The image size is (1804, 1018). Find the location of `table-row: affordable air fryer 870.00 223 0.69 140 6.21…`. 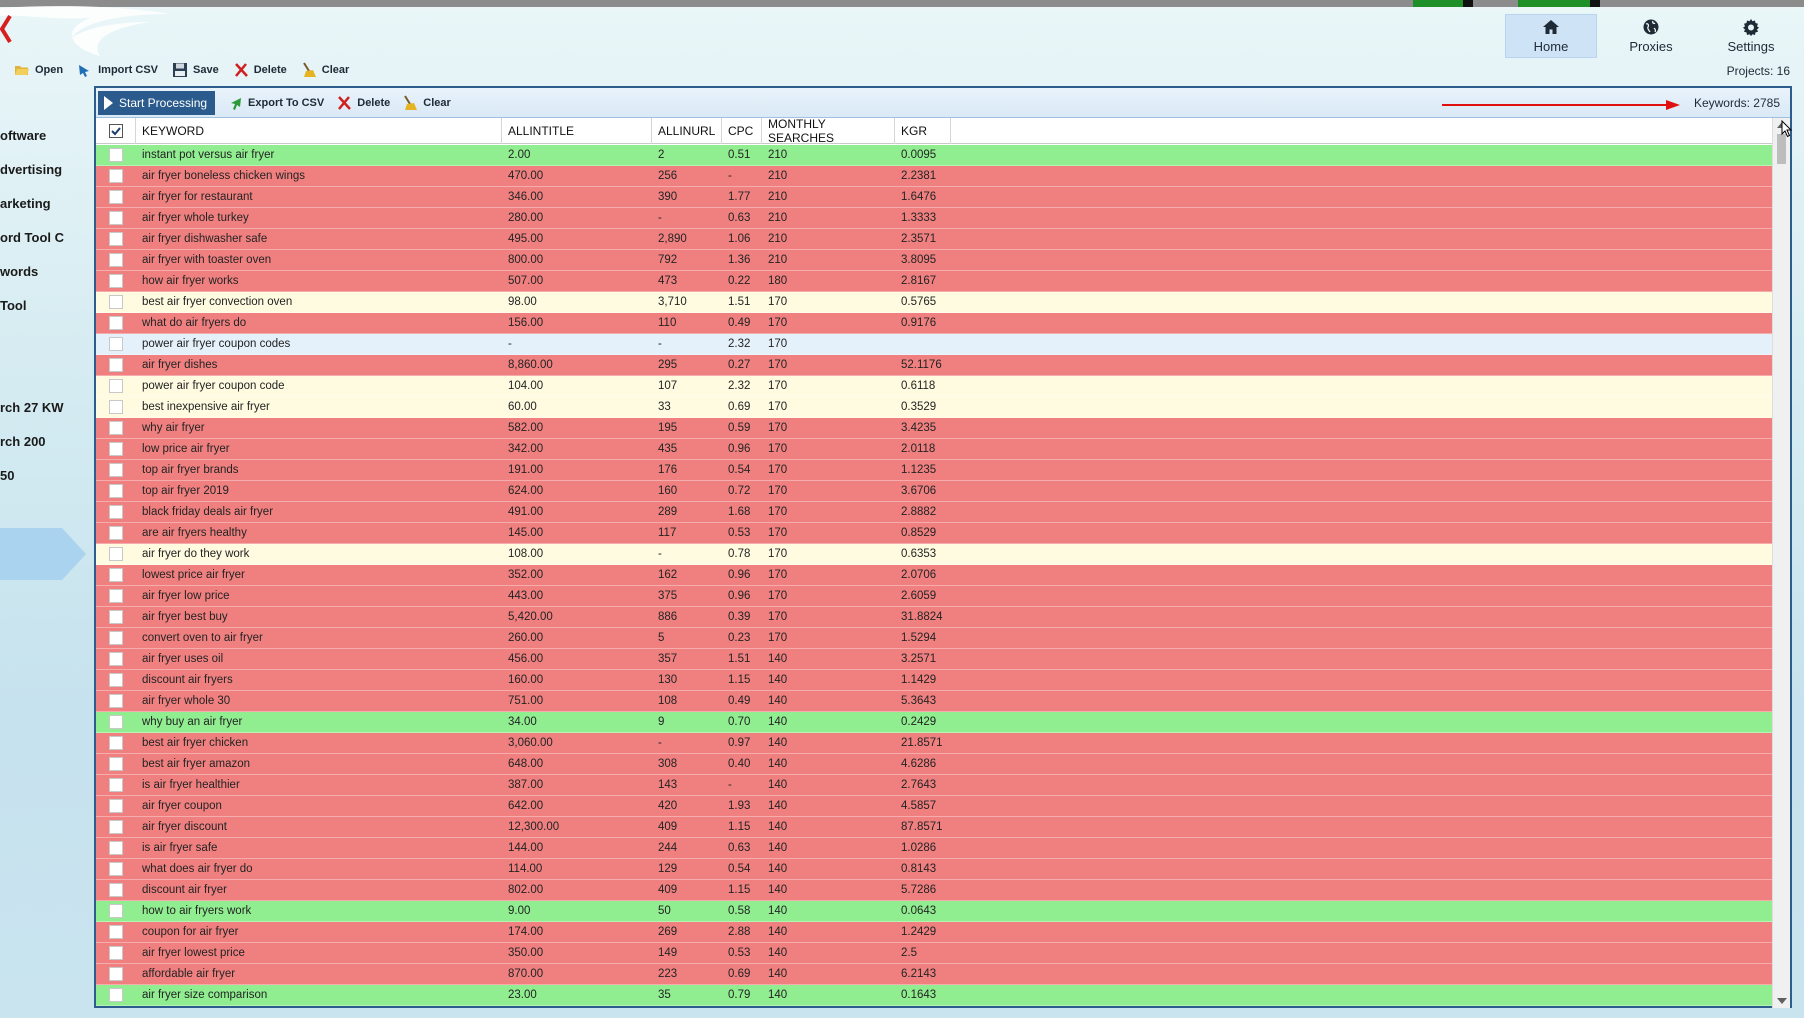

table-row: affordable air fryer 870.00 223 0.69 140 6.21… is located at coordinates (934, 974).